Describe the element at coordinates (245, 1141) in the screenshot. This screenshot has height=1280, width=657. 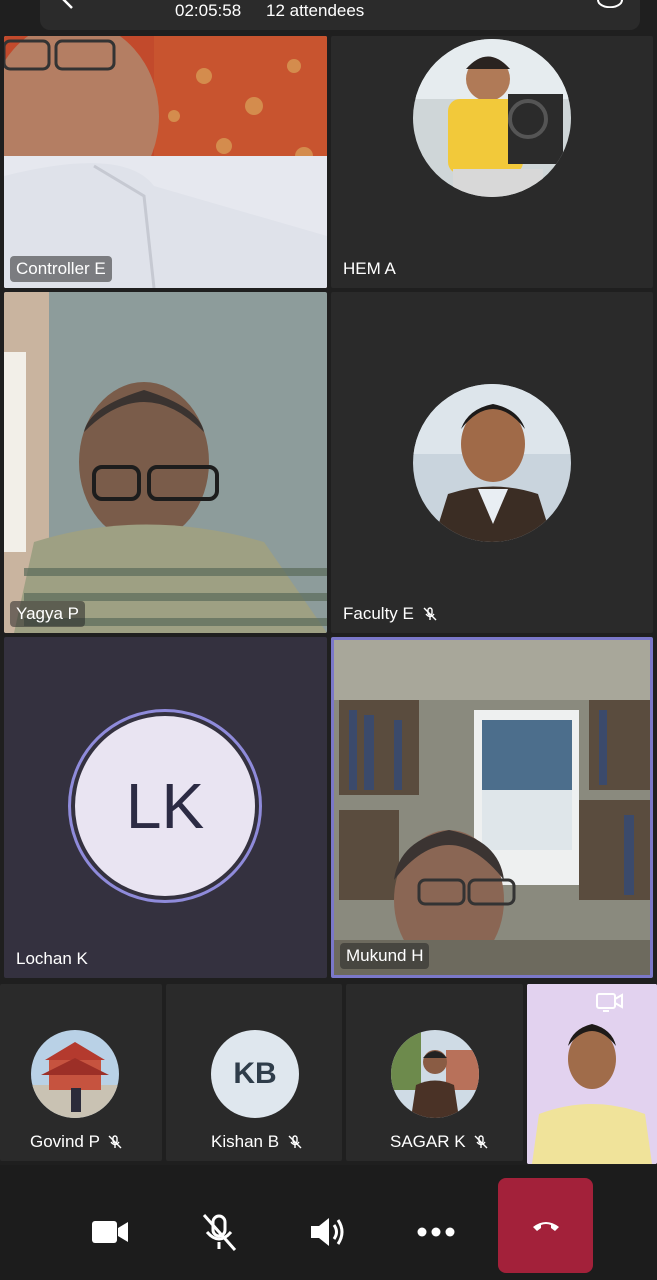
I see `participant-name-text: Kishan B` at that location.